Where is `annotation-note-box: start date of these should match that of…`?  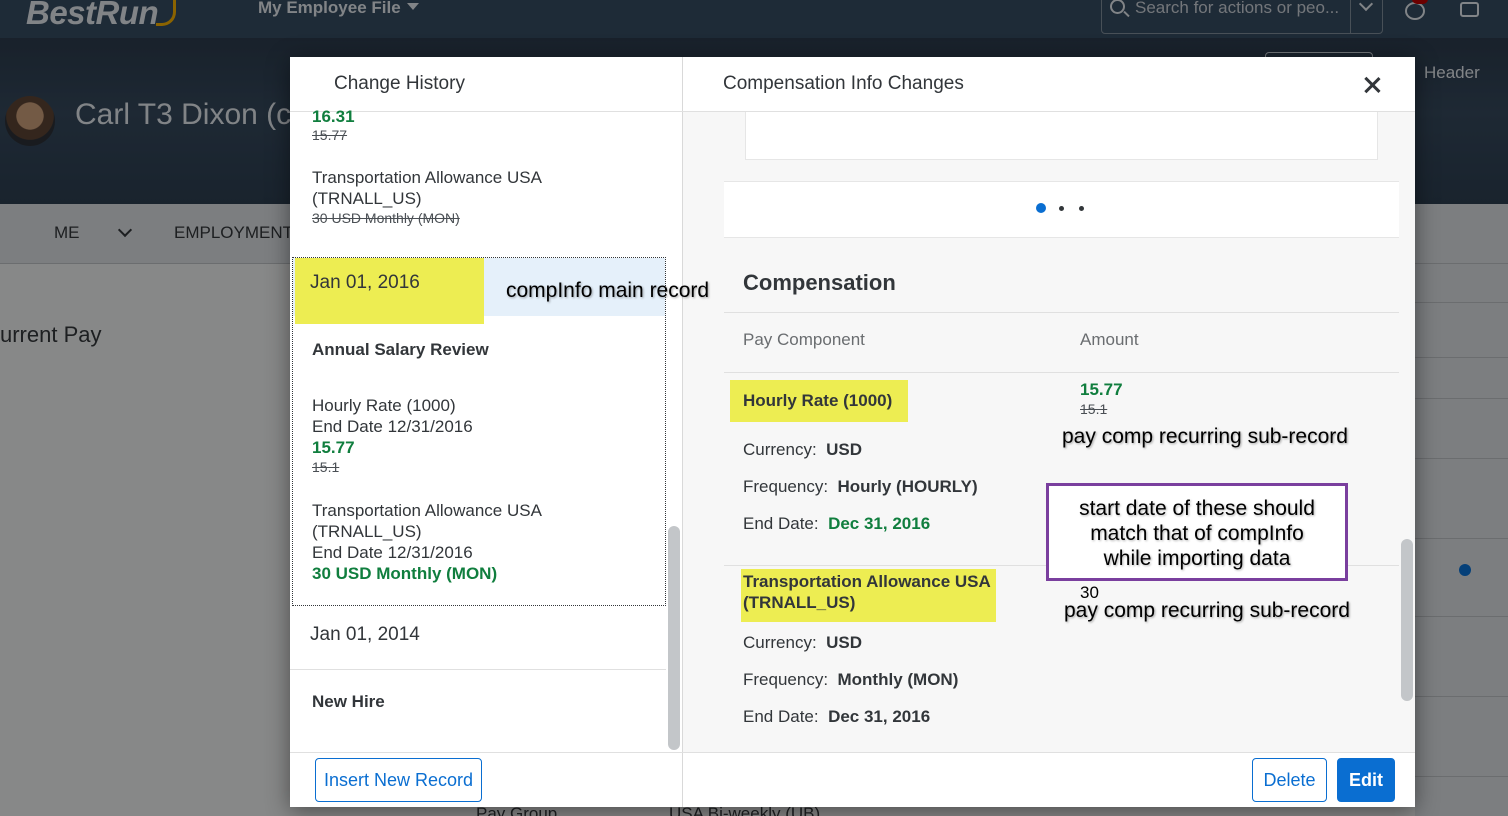
annotation-note-box: start date of these should match that of… is located at coordinates (1197, 532).